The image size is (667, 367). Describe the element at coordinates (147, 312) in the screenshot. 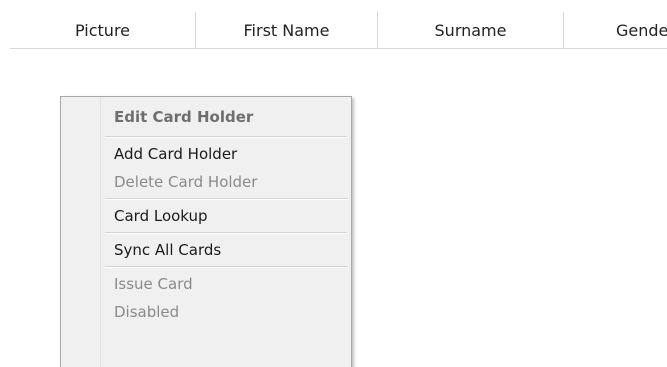

I see `menu-item-disabled: Disabled` at that location.